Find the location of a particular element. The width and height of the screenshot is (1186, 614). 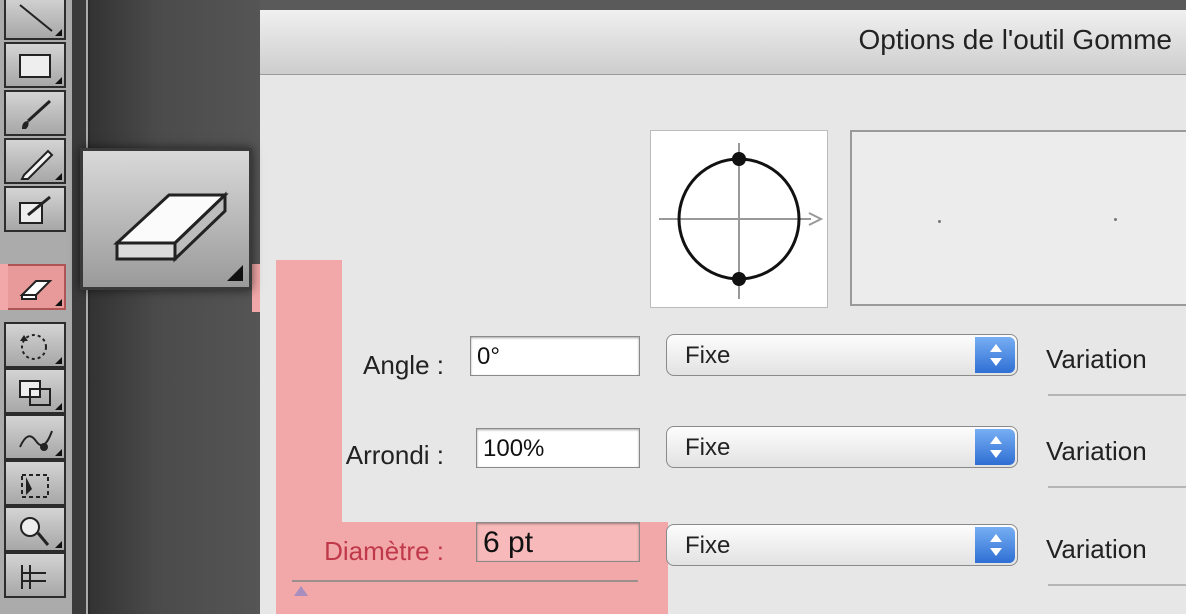

brush-shape-preview is located at coordinates (739, 219).